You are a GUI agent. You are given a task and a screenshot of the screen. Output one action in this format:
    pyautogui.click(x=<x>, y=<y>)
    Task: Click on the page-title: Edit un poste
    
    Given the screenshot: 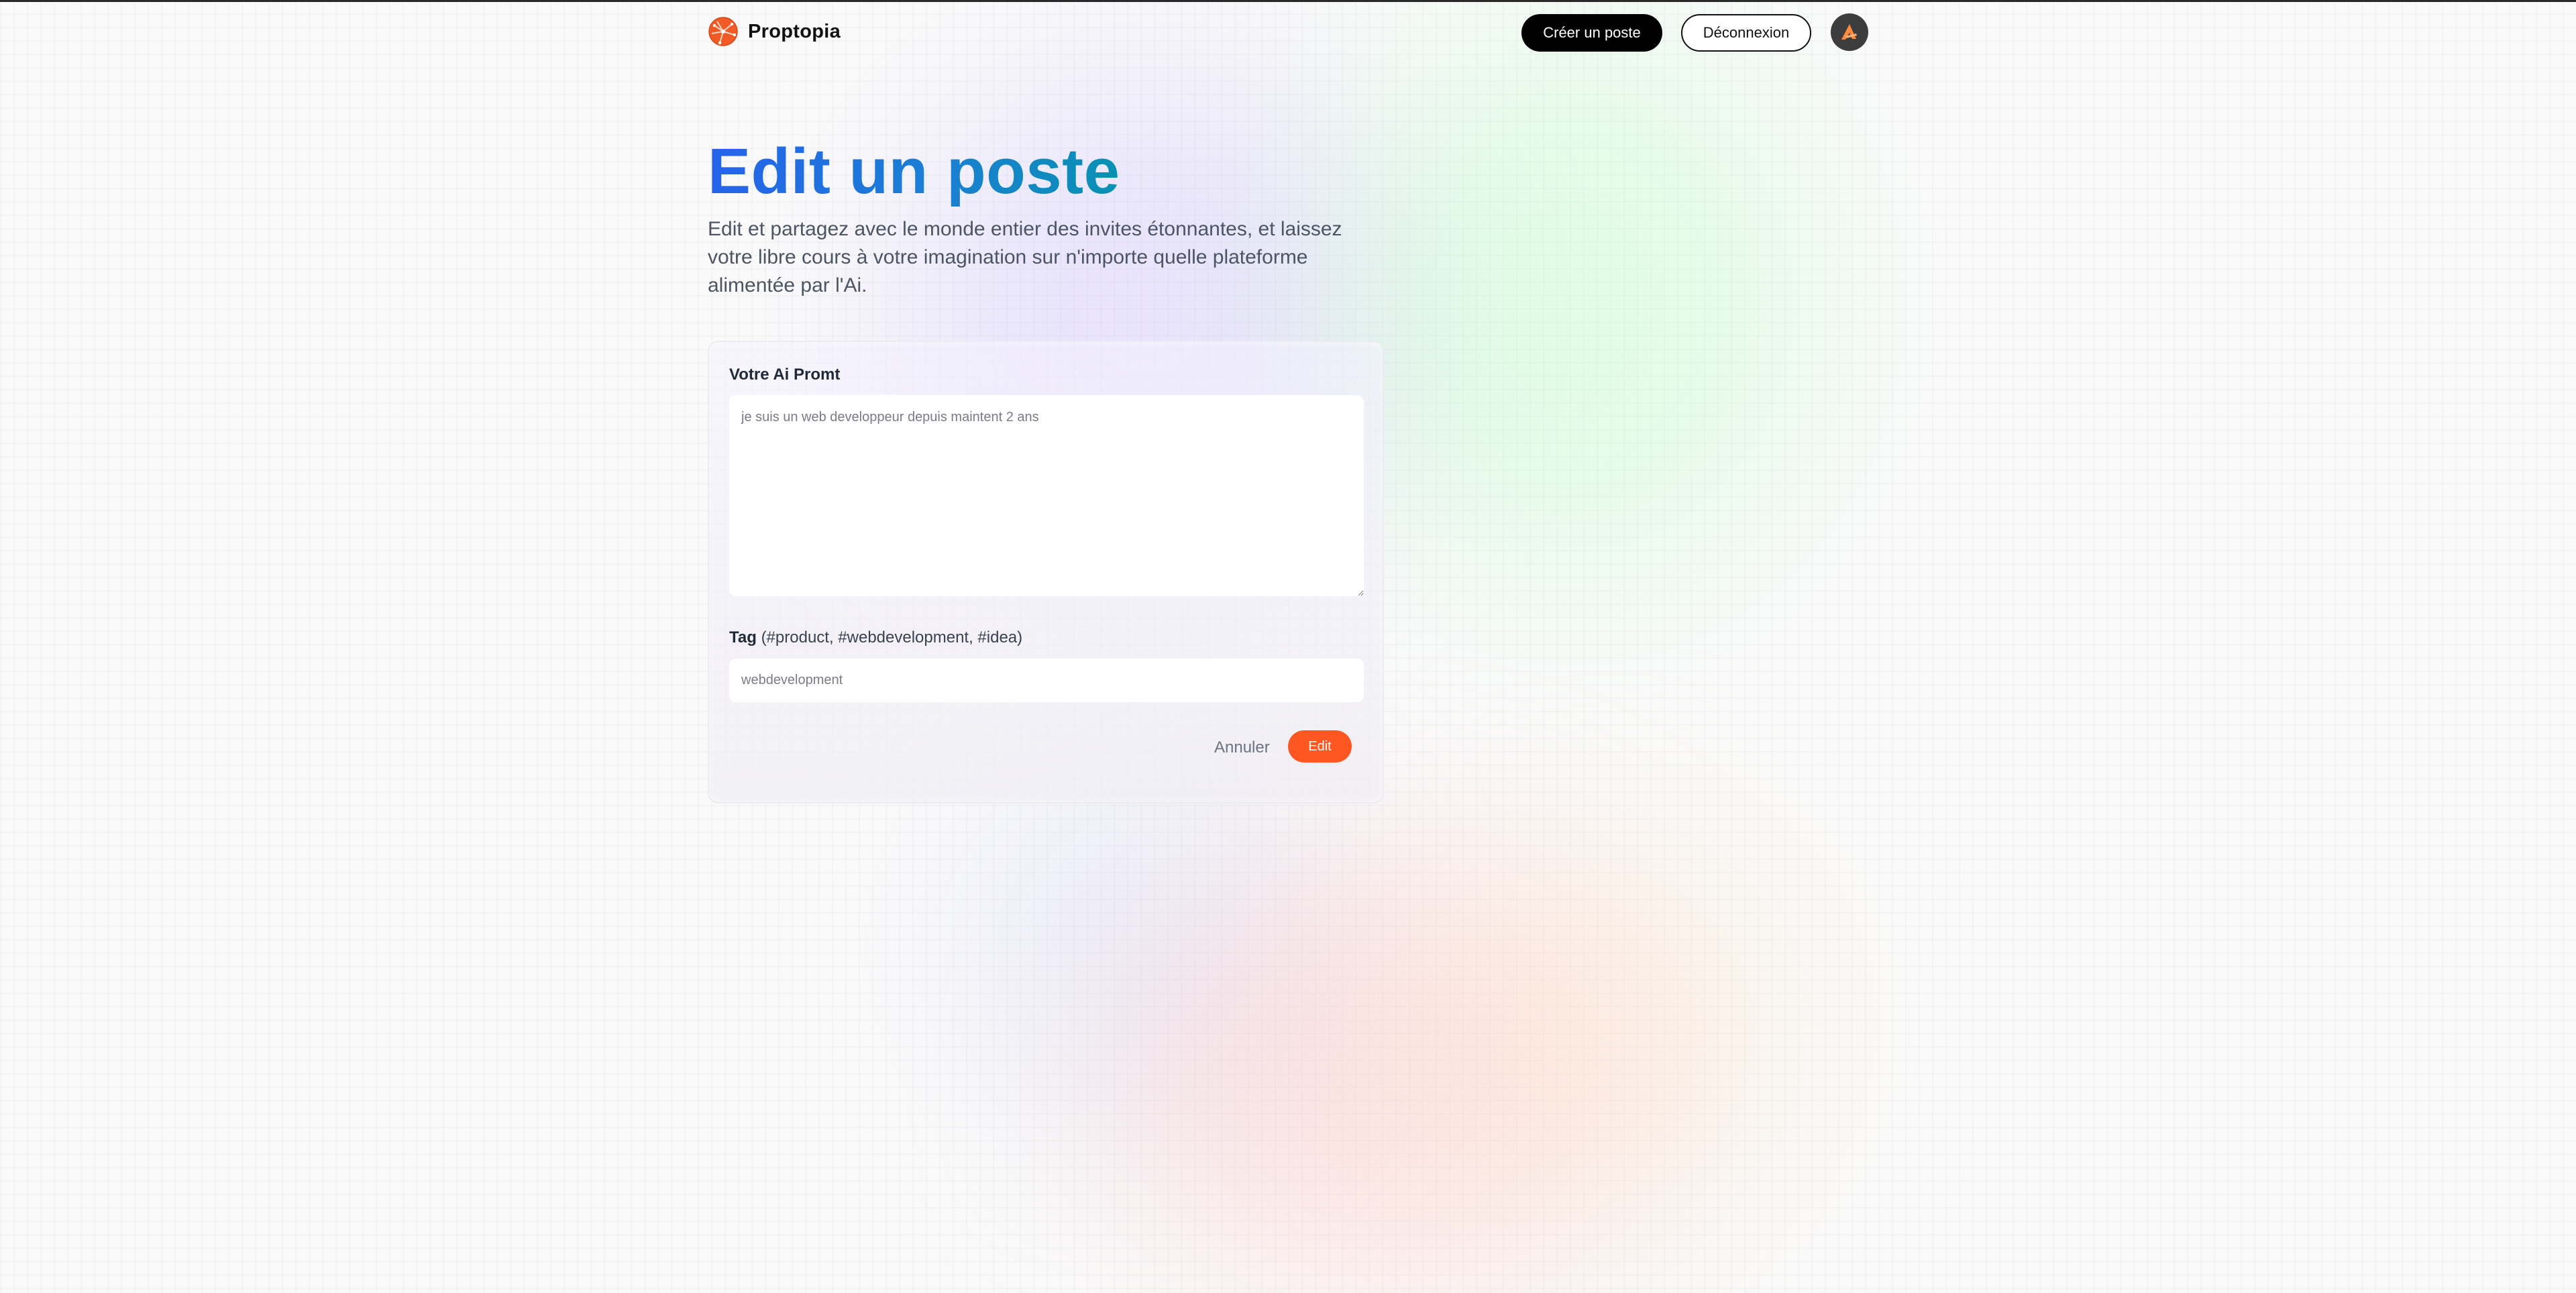 What is the action you would take?
    pyautogui.click(x=914, y=171)
    